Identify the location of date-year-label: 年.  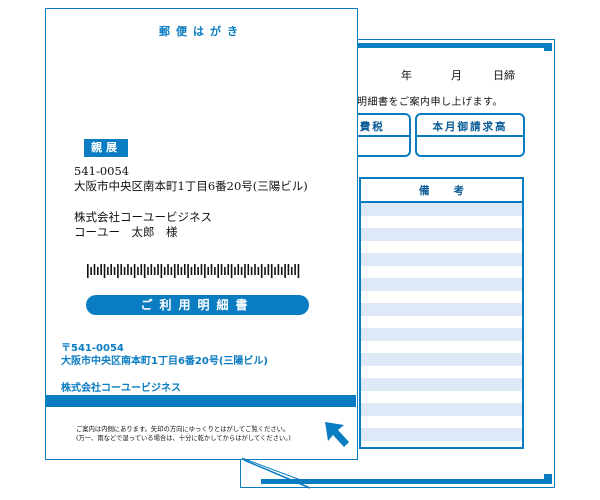
(406, 75).